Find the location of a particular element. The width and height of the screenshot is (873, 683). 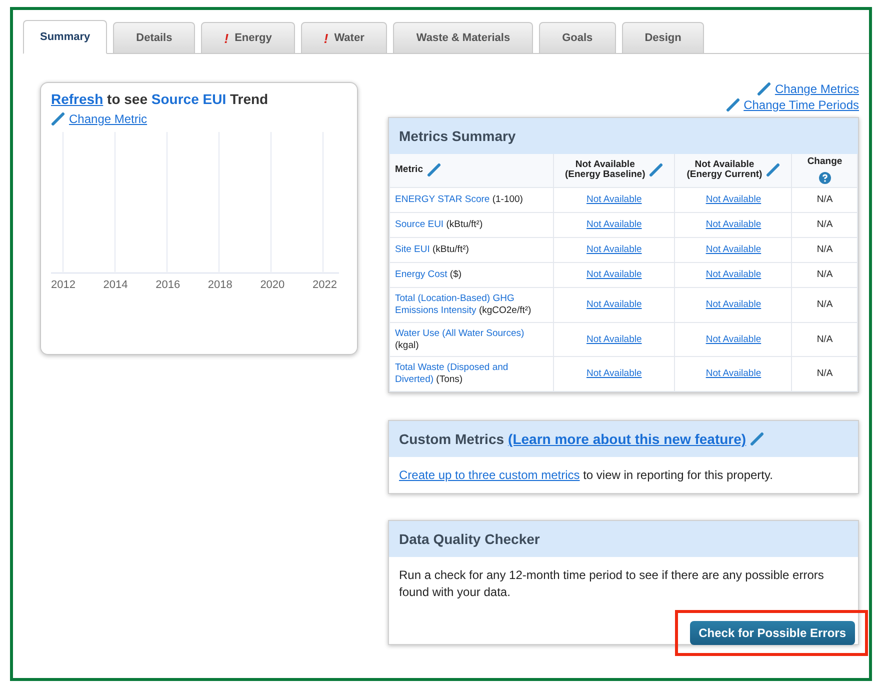

axis-tick-label: 2014 is located at coordinates (115, 285).